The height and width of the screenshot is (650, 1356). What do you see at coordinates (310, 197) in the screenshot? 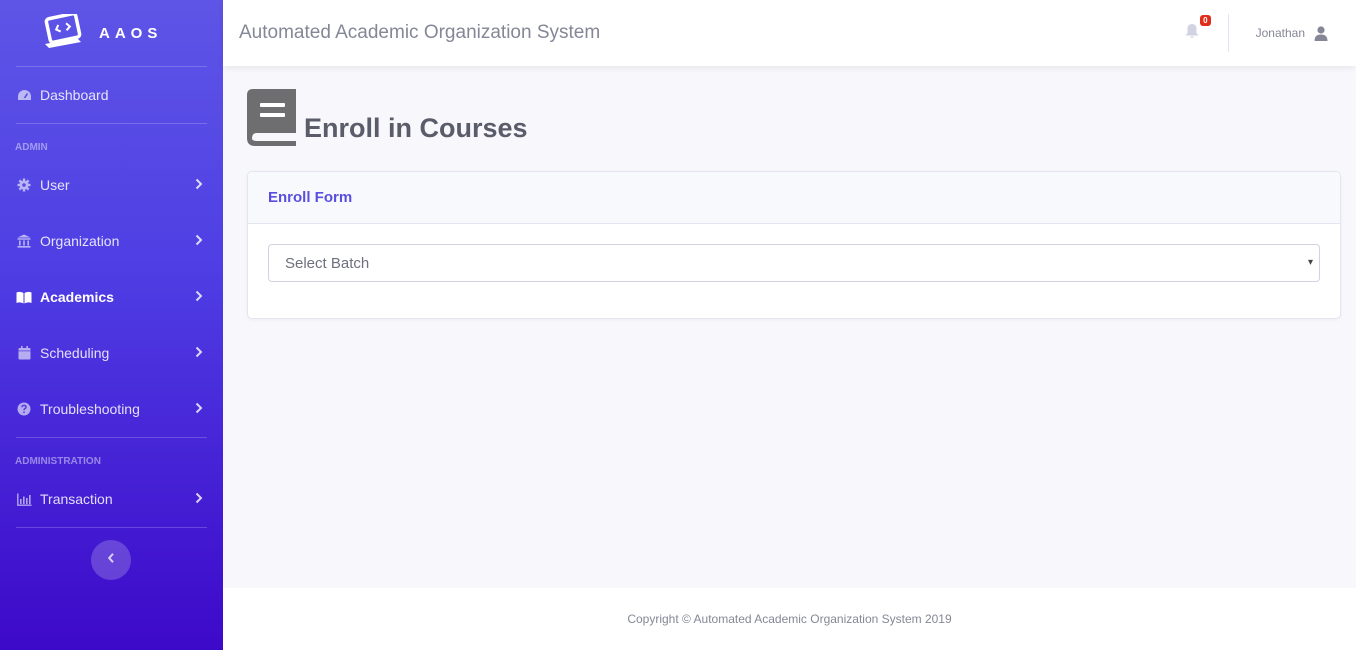
I see `card-title: Enroll Form` at bounding box center [310, 197].